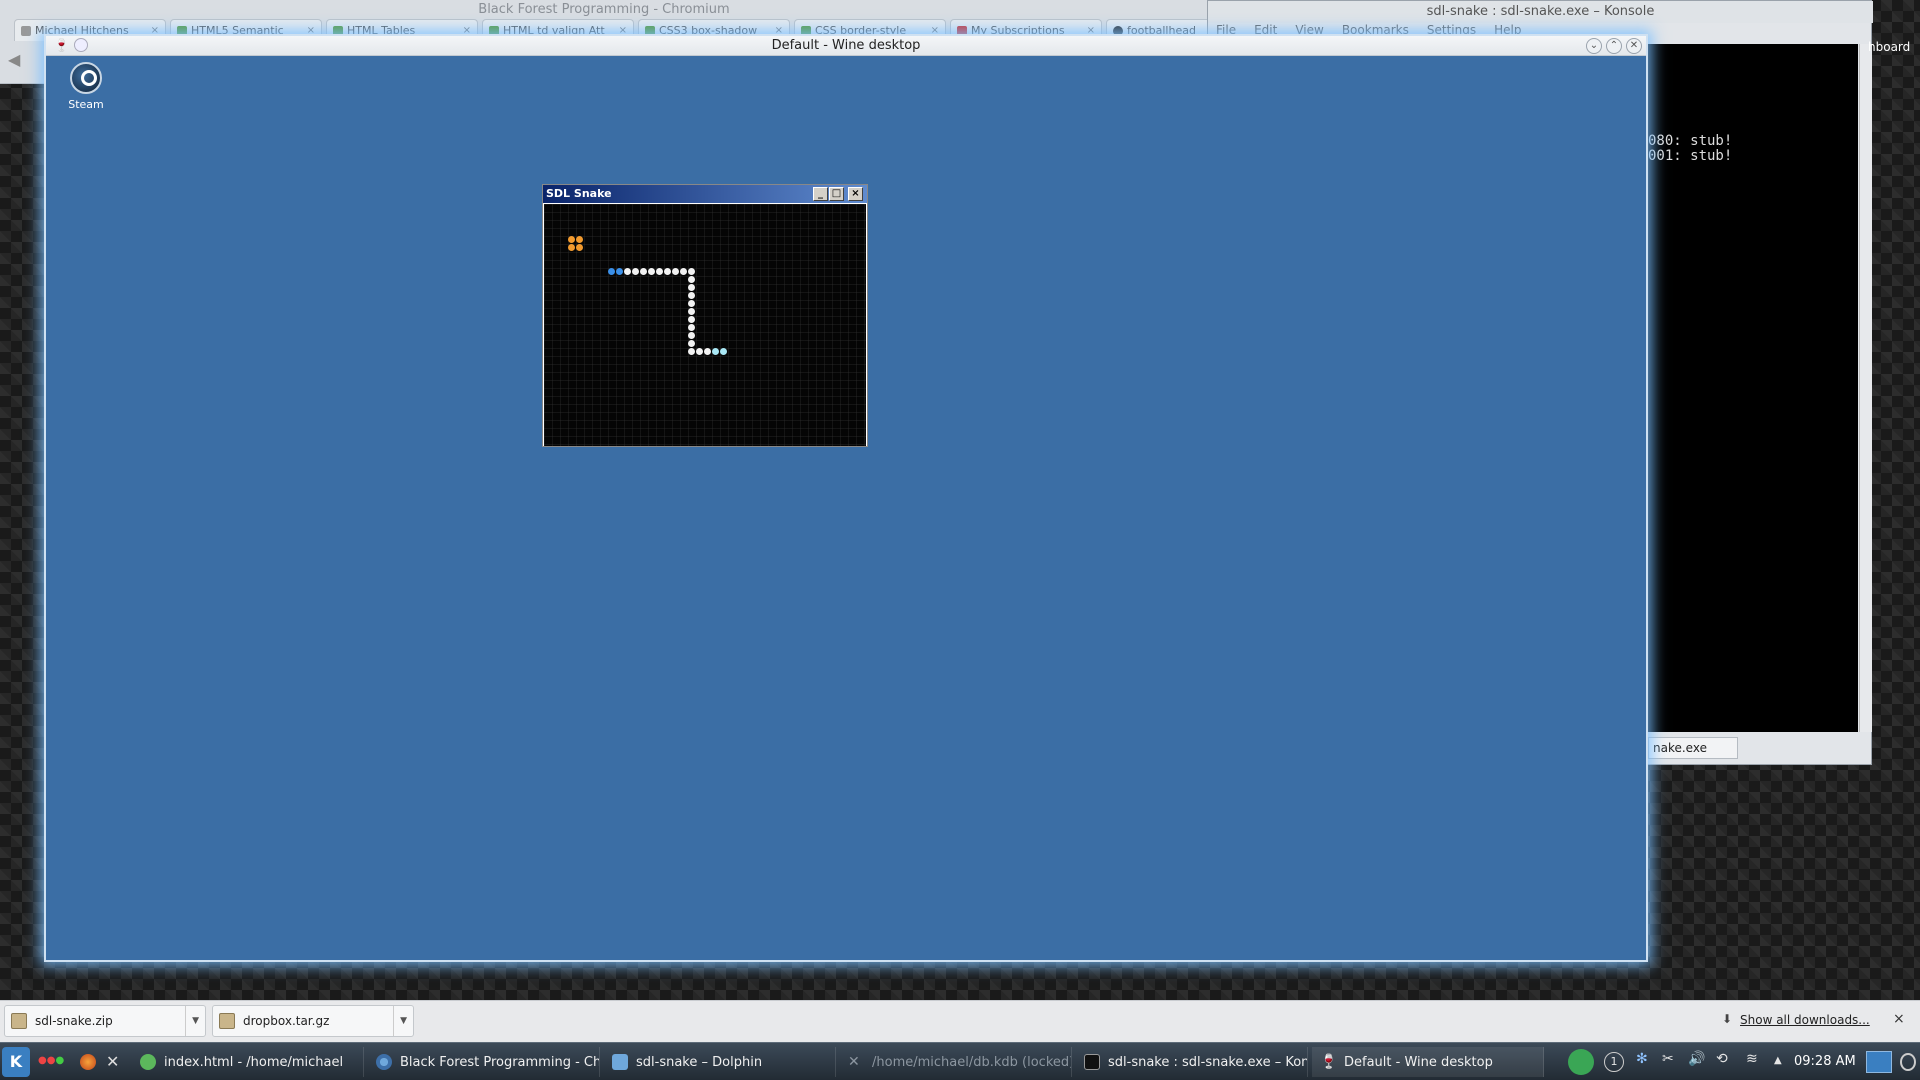  What do you see at coordinates (1753, 388) in the screenshot?
I see `terminal-output: 080: stub! 001: stub!` at bounding box center [1753, 388].